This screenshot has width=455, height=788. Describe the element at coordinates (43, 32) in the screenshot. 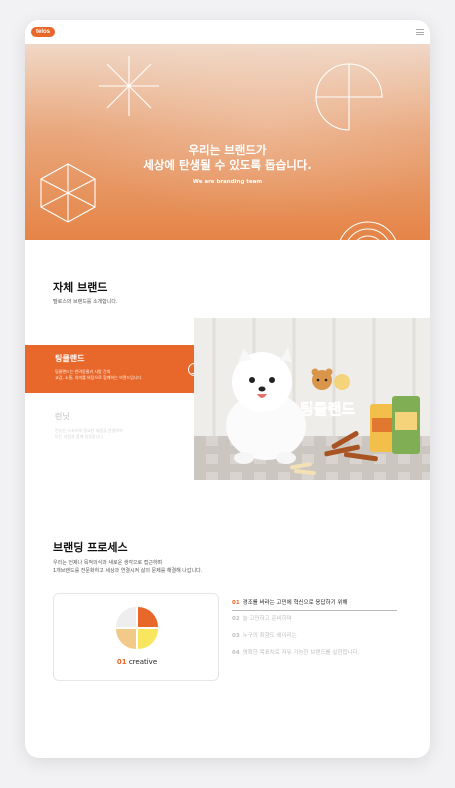

I see `telos-logo: telos` at that location.